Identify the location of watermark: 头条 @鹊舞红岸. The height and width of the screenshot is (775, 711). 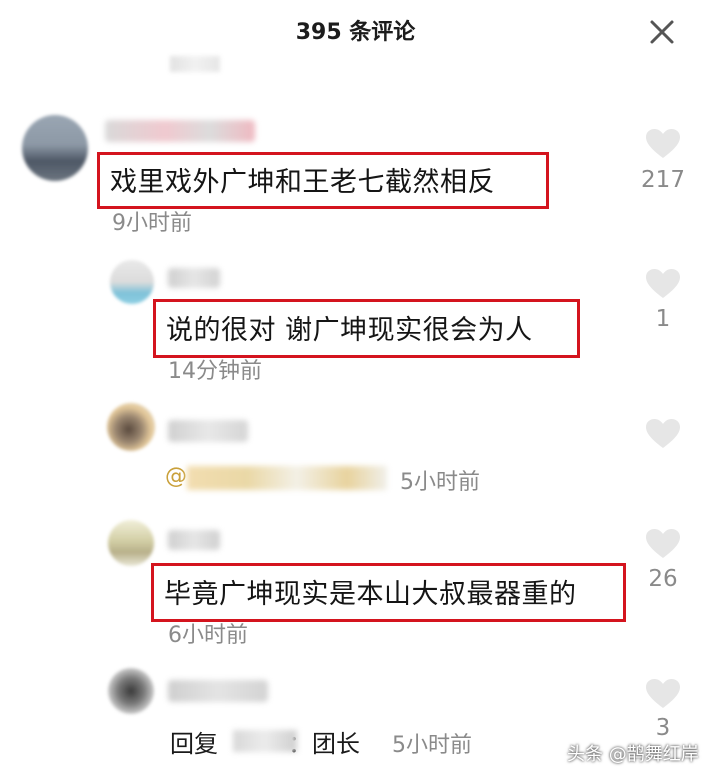
(633, 754).